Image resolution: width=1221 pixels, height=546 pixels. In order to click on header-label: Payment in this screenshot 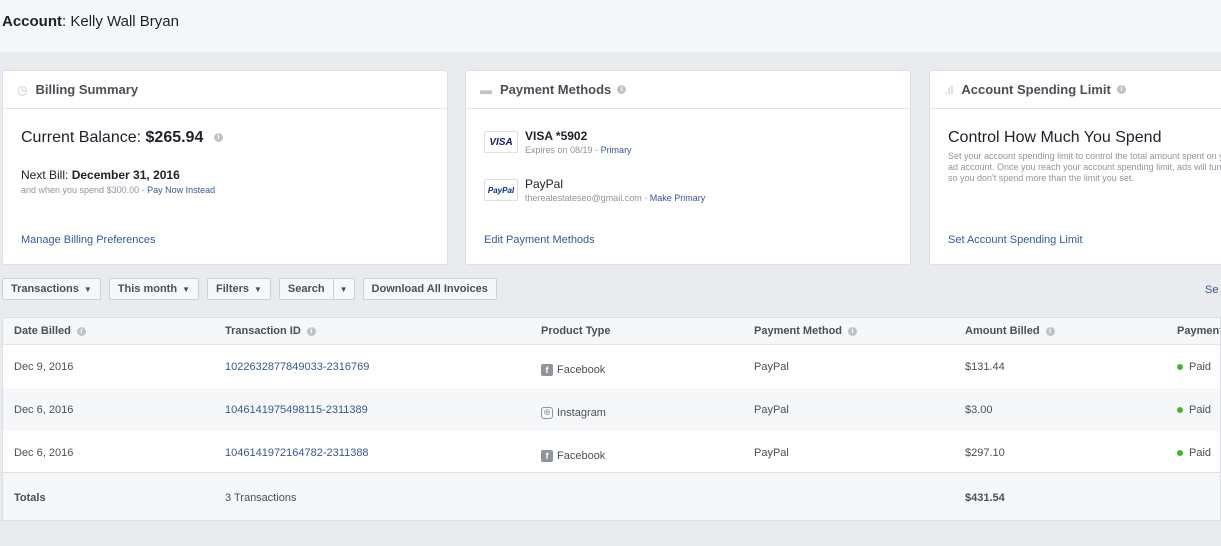, I will do `click(1199, 331)`.